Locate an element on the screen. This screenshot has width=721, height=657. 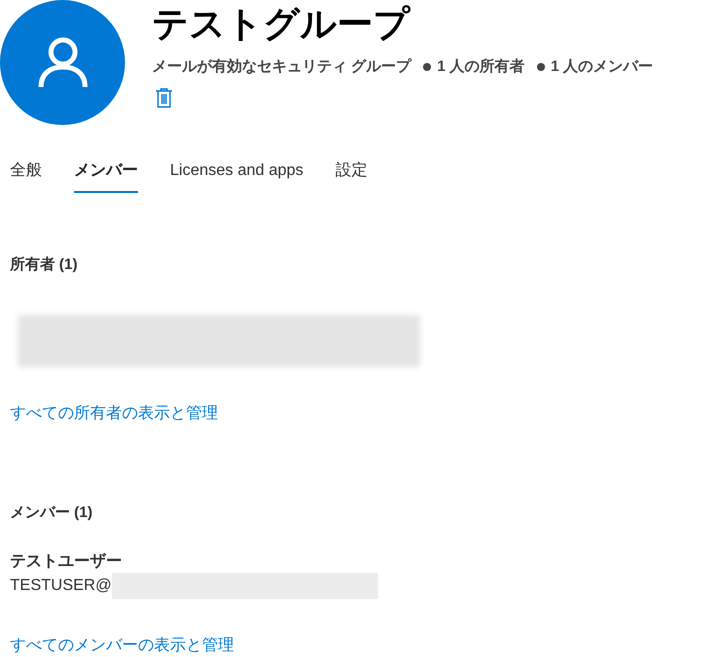
section-heading: メンバー (1) is located at coordinates (52, 513).